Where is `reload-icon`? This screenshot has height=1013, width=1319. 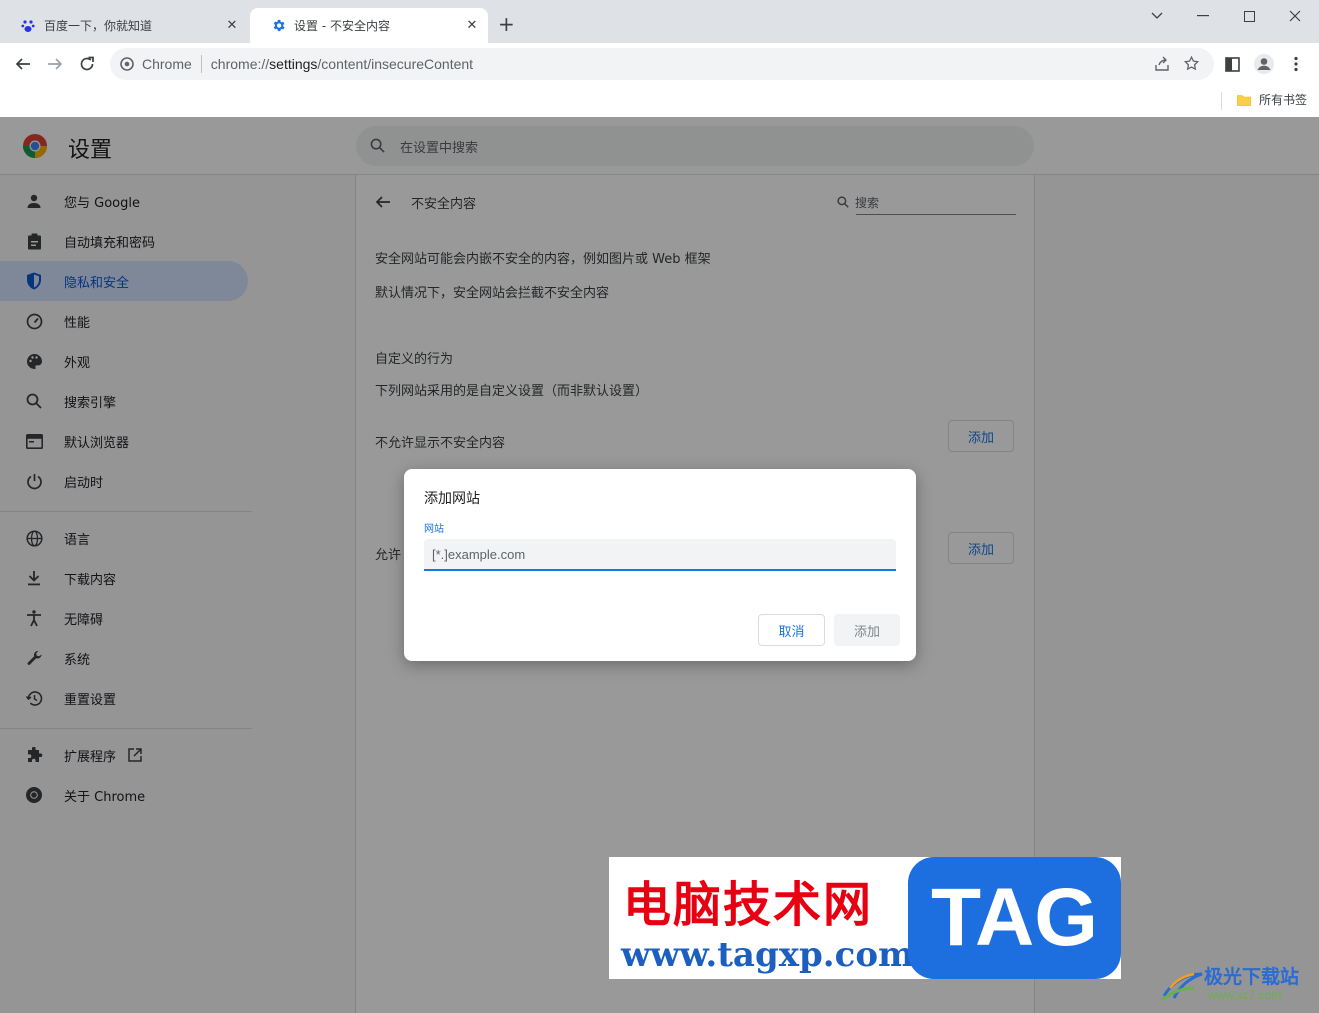
reload-icon is located at coordinates (87, 64).